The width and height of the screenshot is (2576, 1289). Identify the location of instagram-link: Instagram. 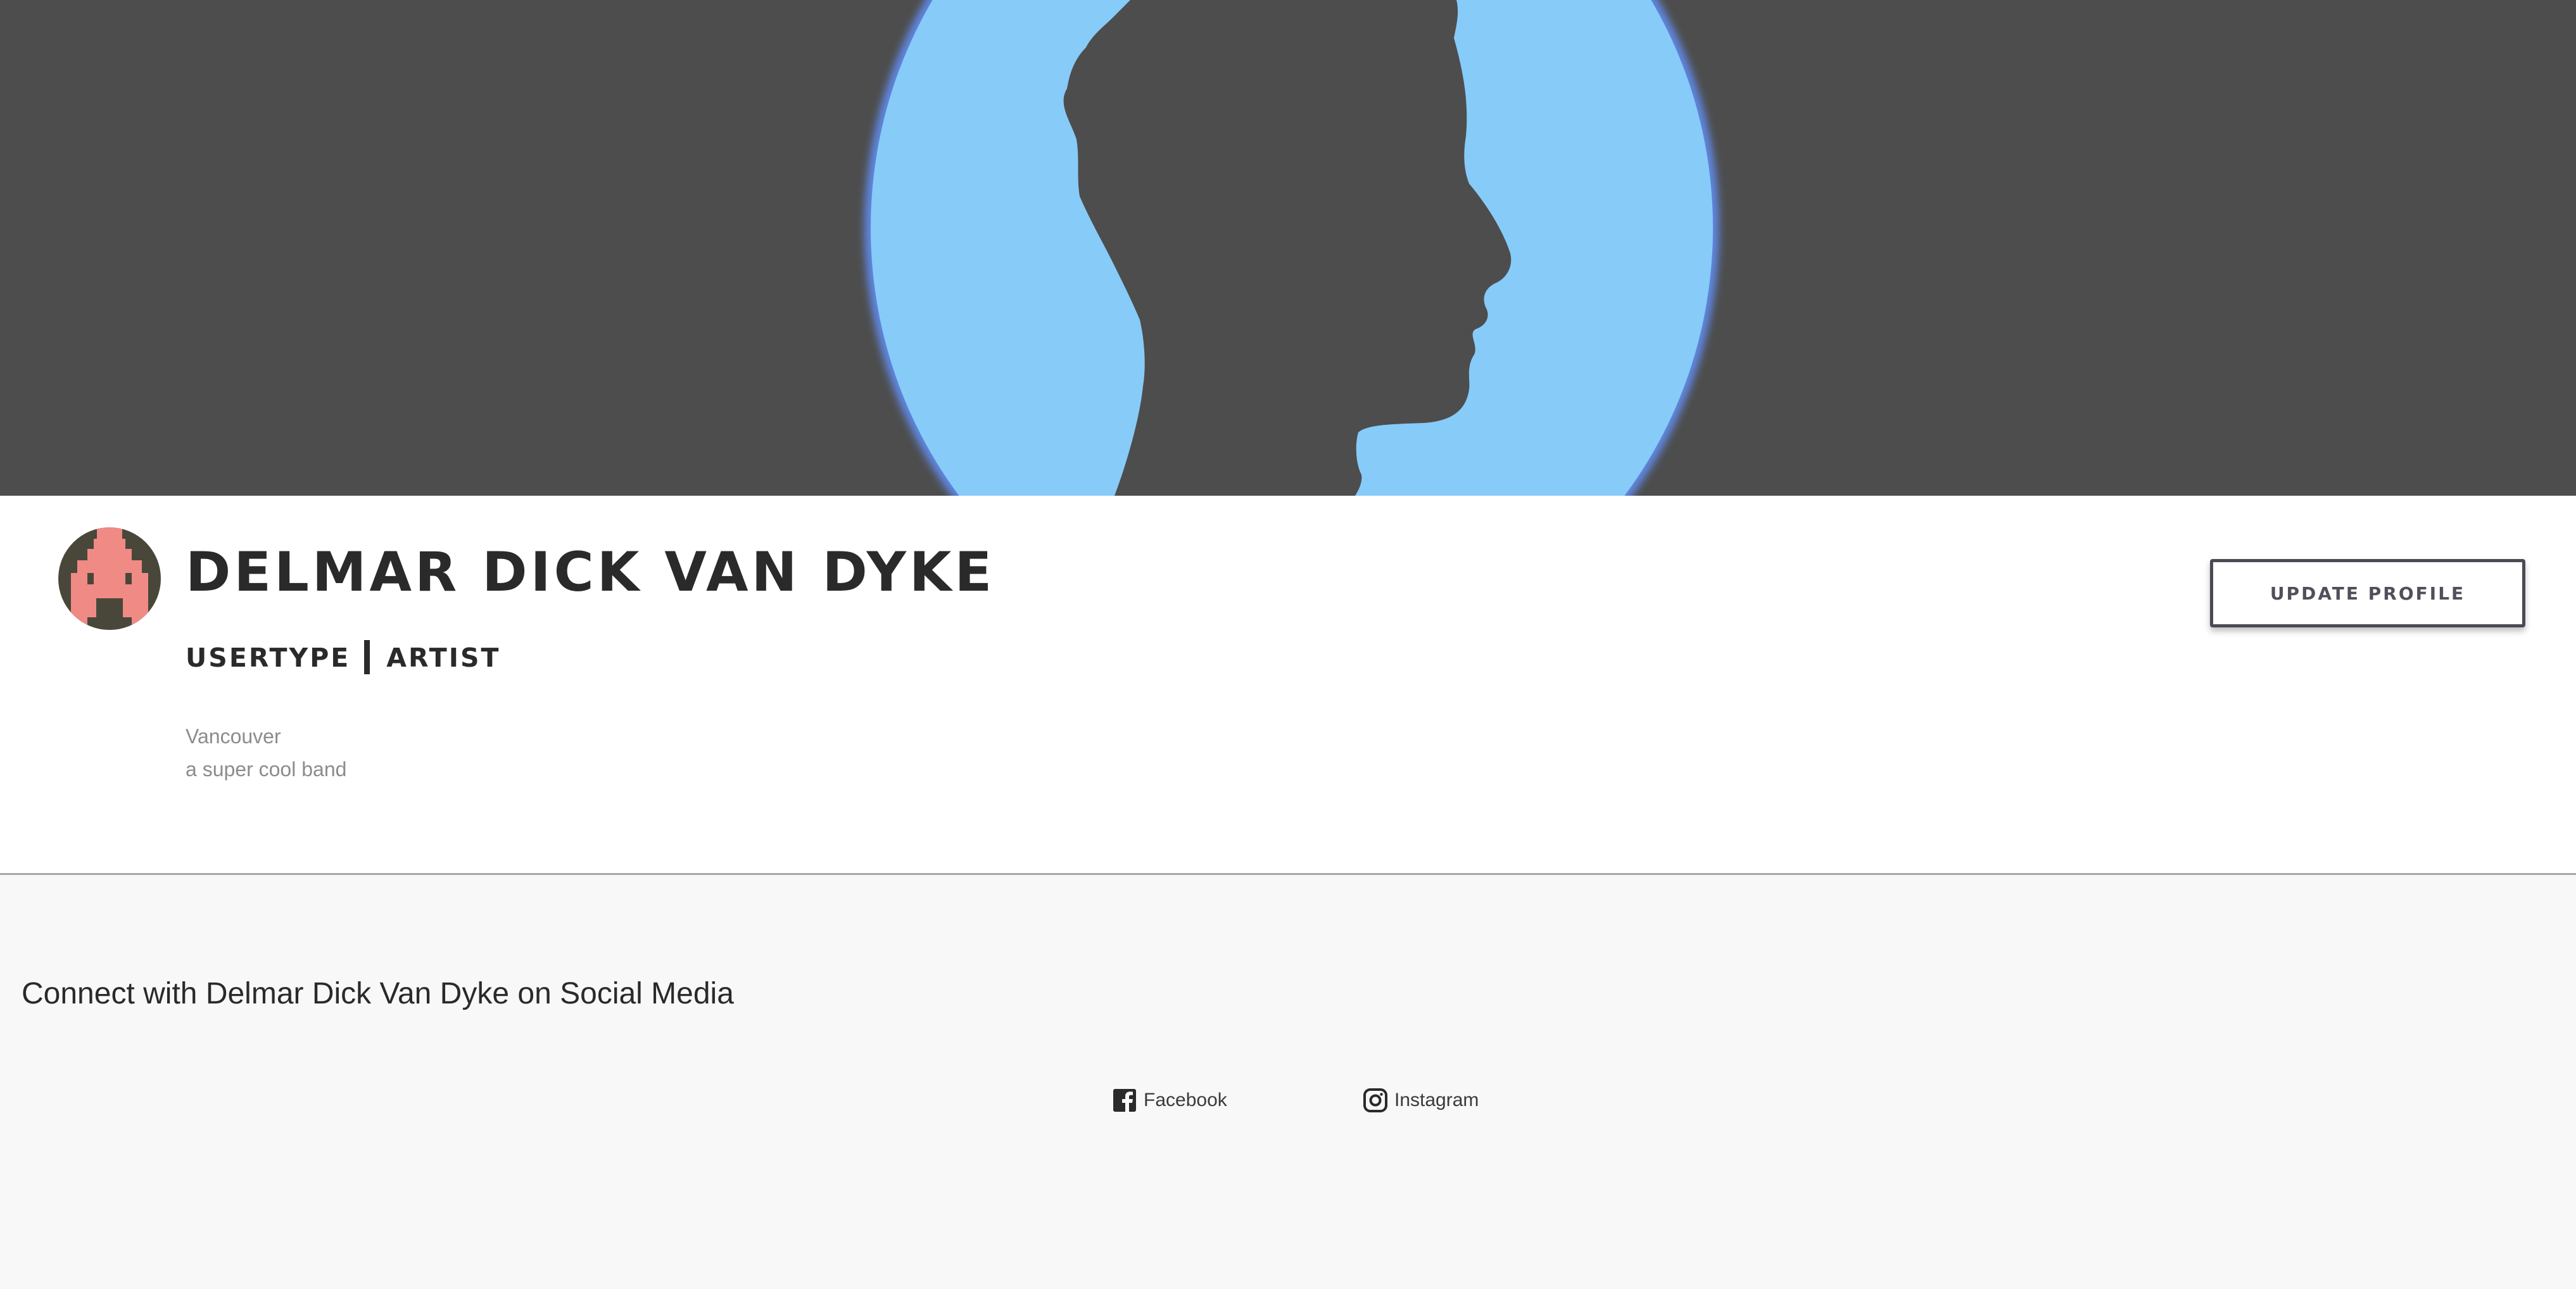
(1421, 1100).